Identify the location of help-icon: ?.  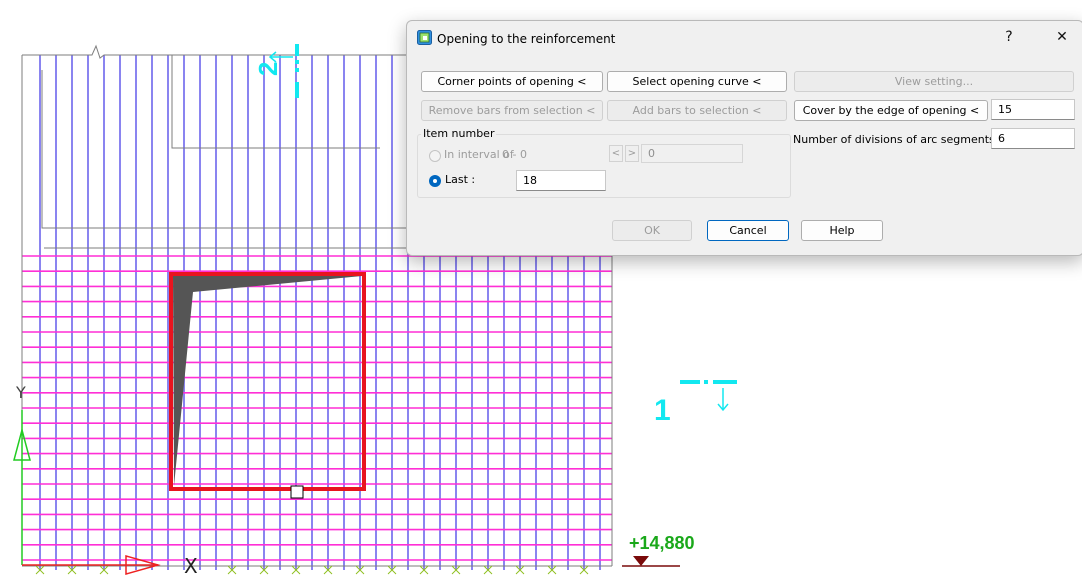
(1009, 37).